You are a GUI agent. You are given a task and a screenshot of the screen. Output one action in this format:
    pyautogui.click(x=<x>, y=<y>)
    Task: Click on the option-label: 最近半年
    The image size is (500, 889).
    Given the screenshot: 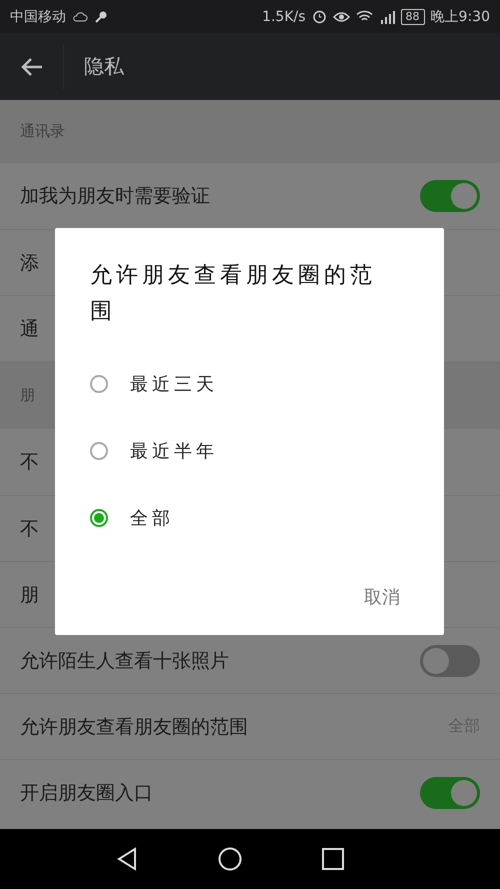 What is the action you would take?
    pyautogui.click(x=174, y=450)
    